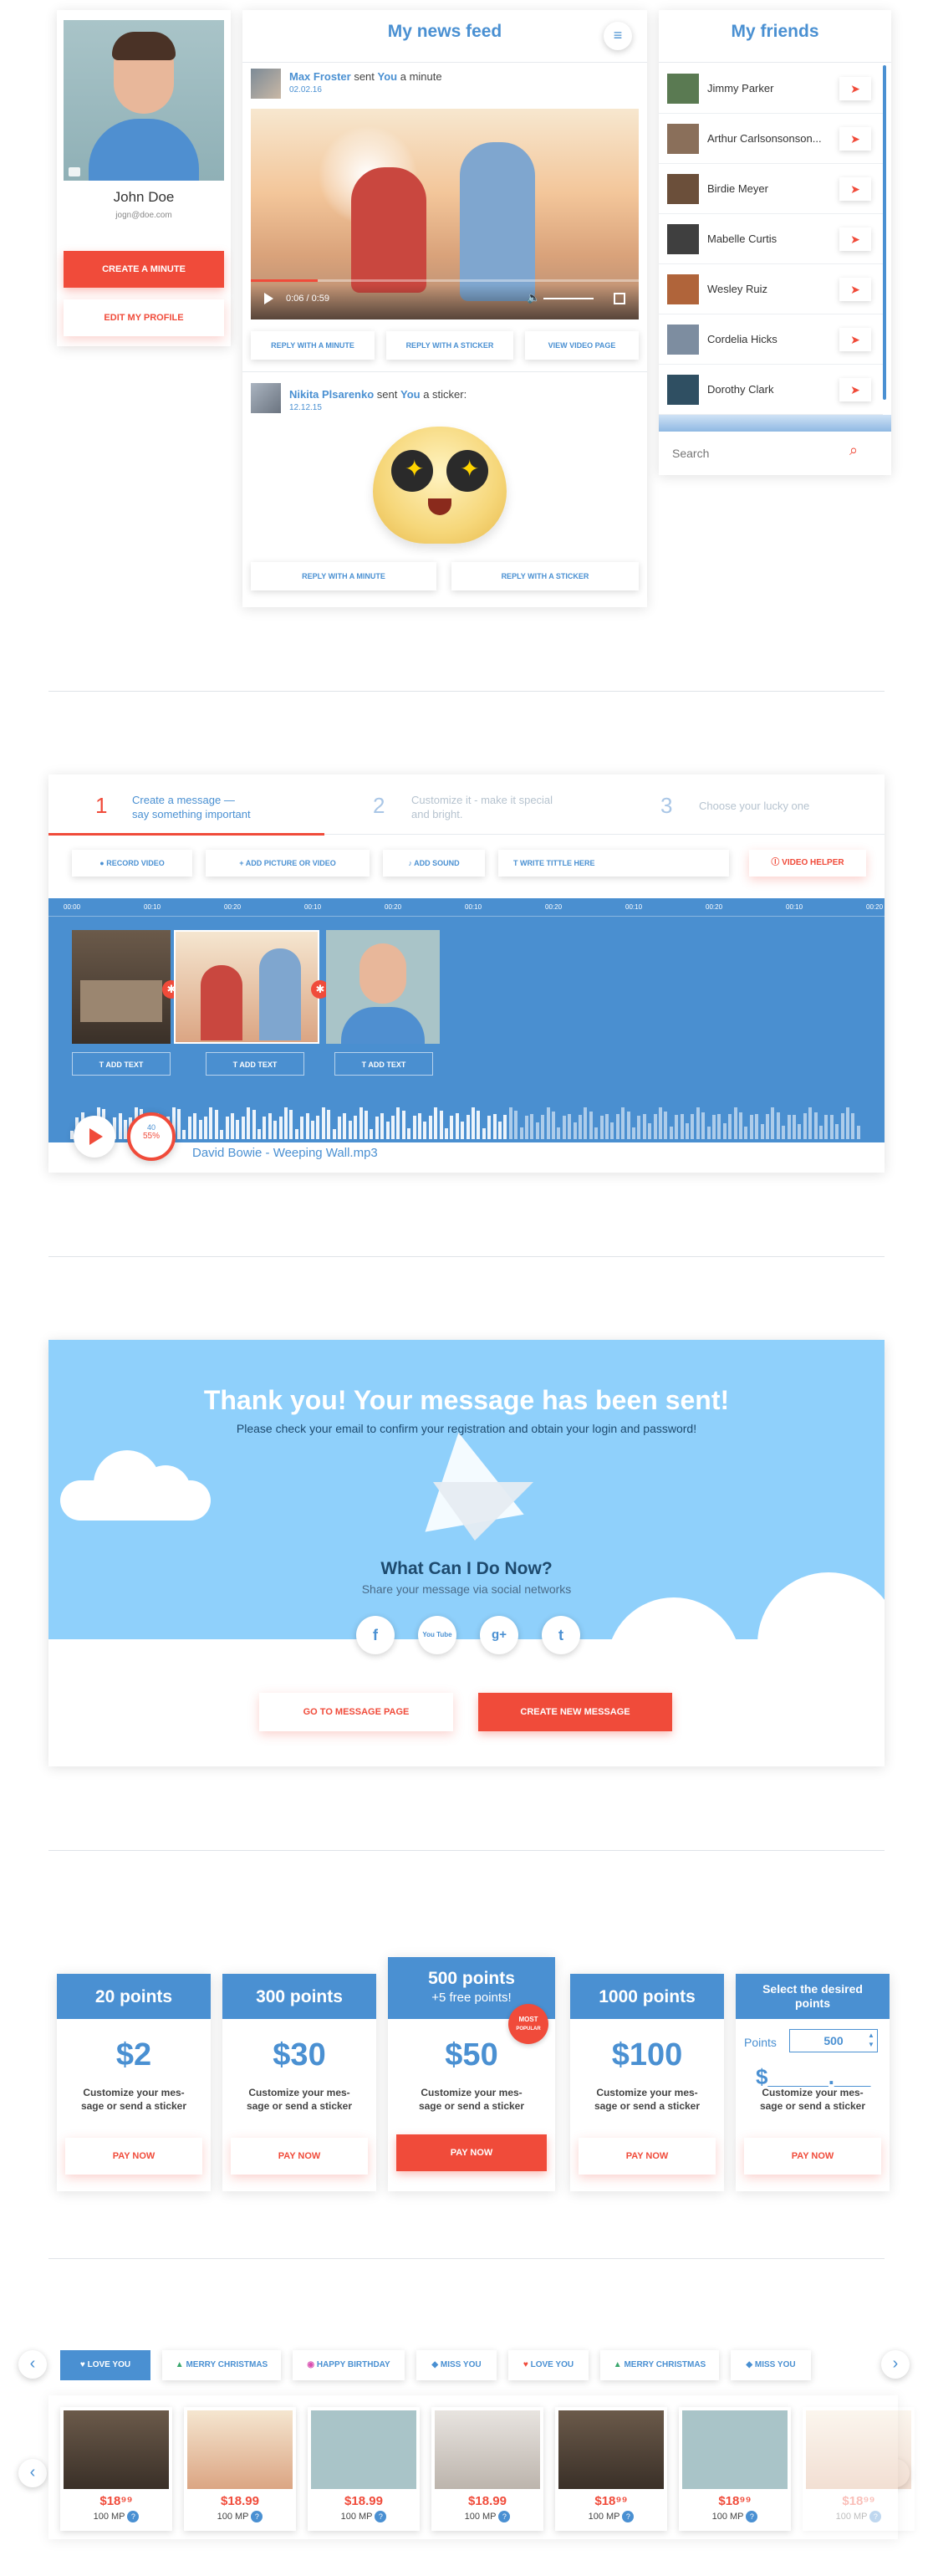 This screenshot has height=2576, width=933. What do you see at coordinates (613, 863) in the screenshot?
I see `write-title-input: T WRITE TITTLE HERE` at bounding box center [613, 863].